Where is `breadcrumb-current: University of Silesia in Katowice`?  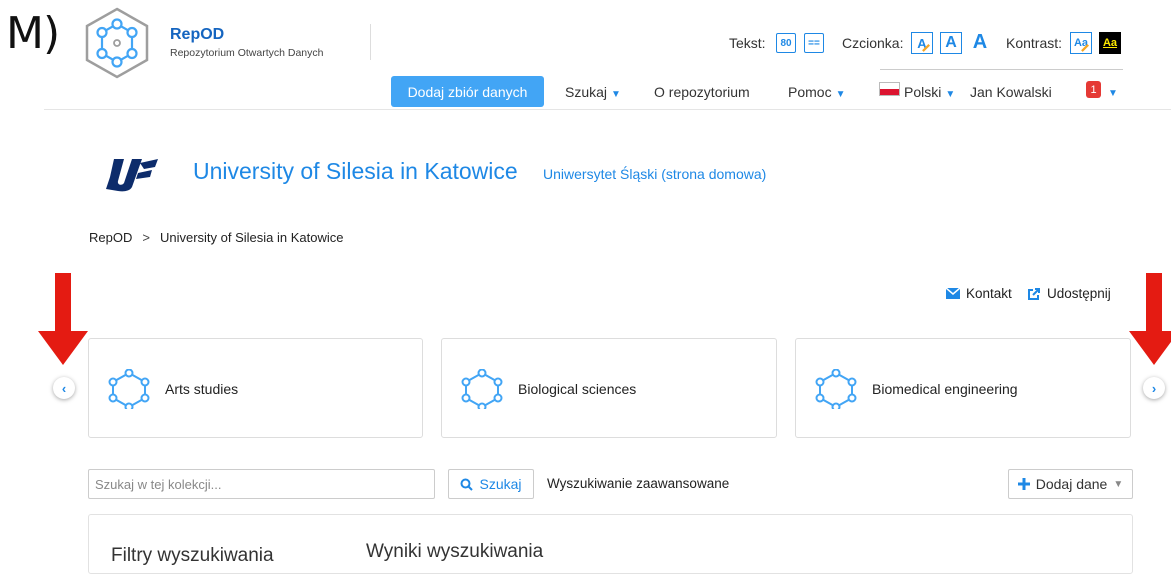 breadcrumb-current: University of Silesia in Katowice is located at coordinates (251, 237).